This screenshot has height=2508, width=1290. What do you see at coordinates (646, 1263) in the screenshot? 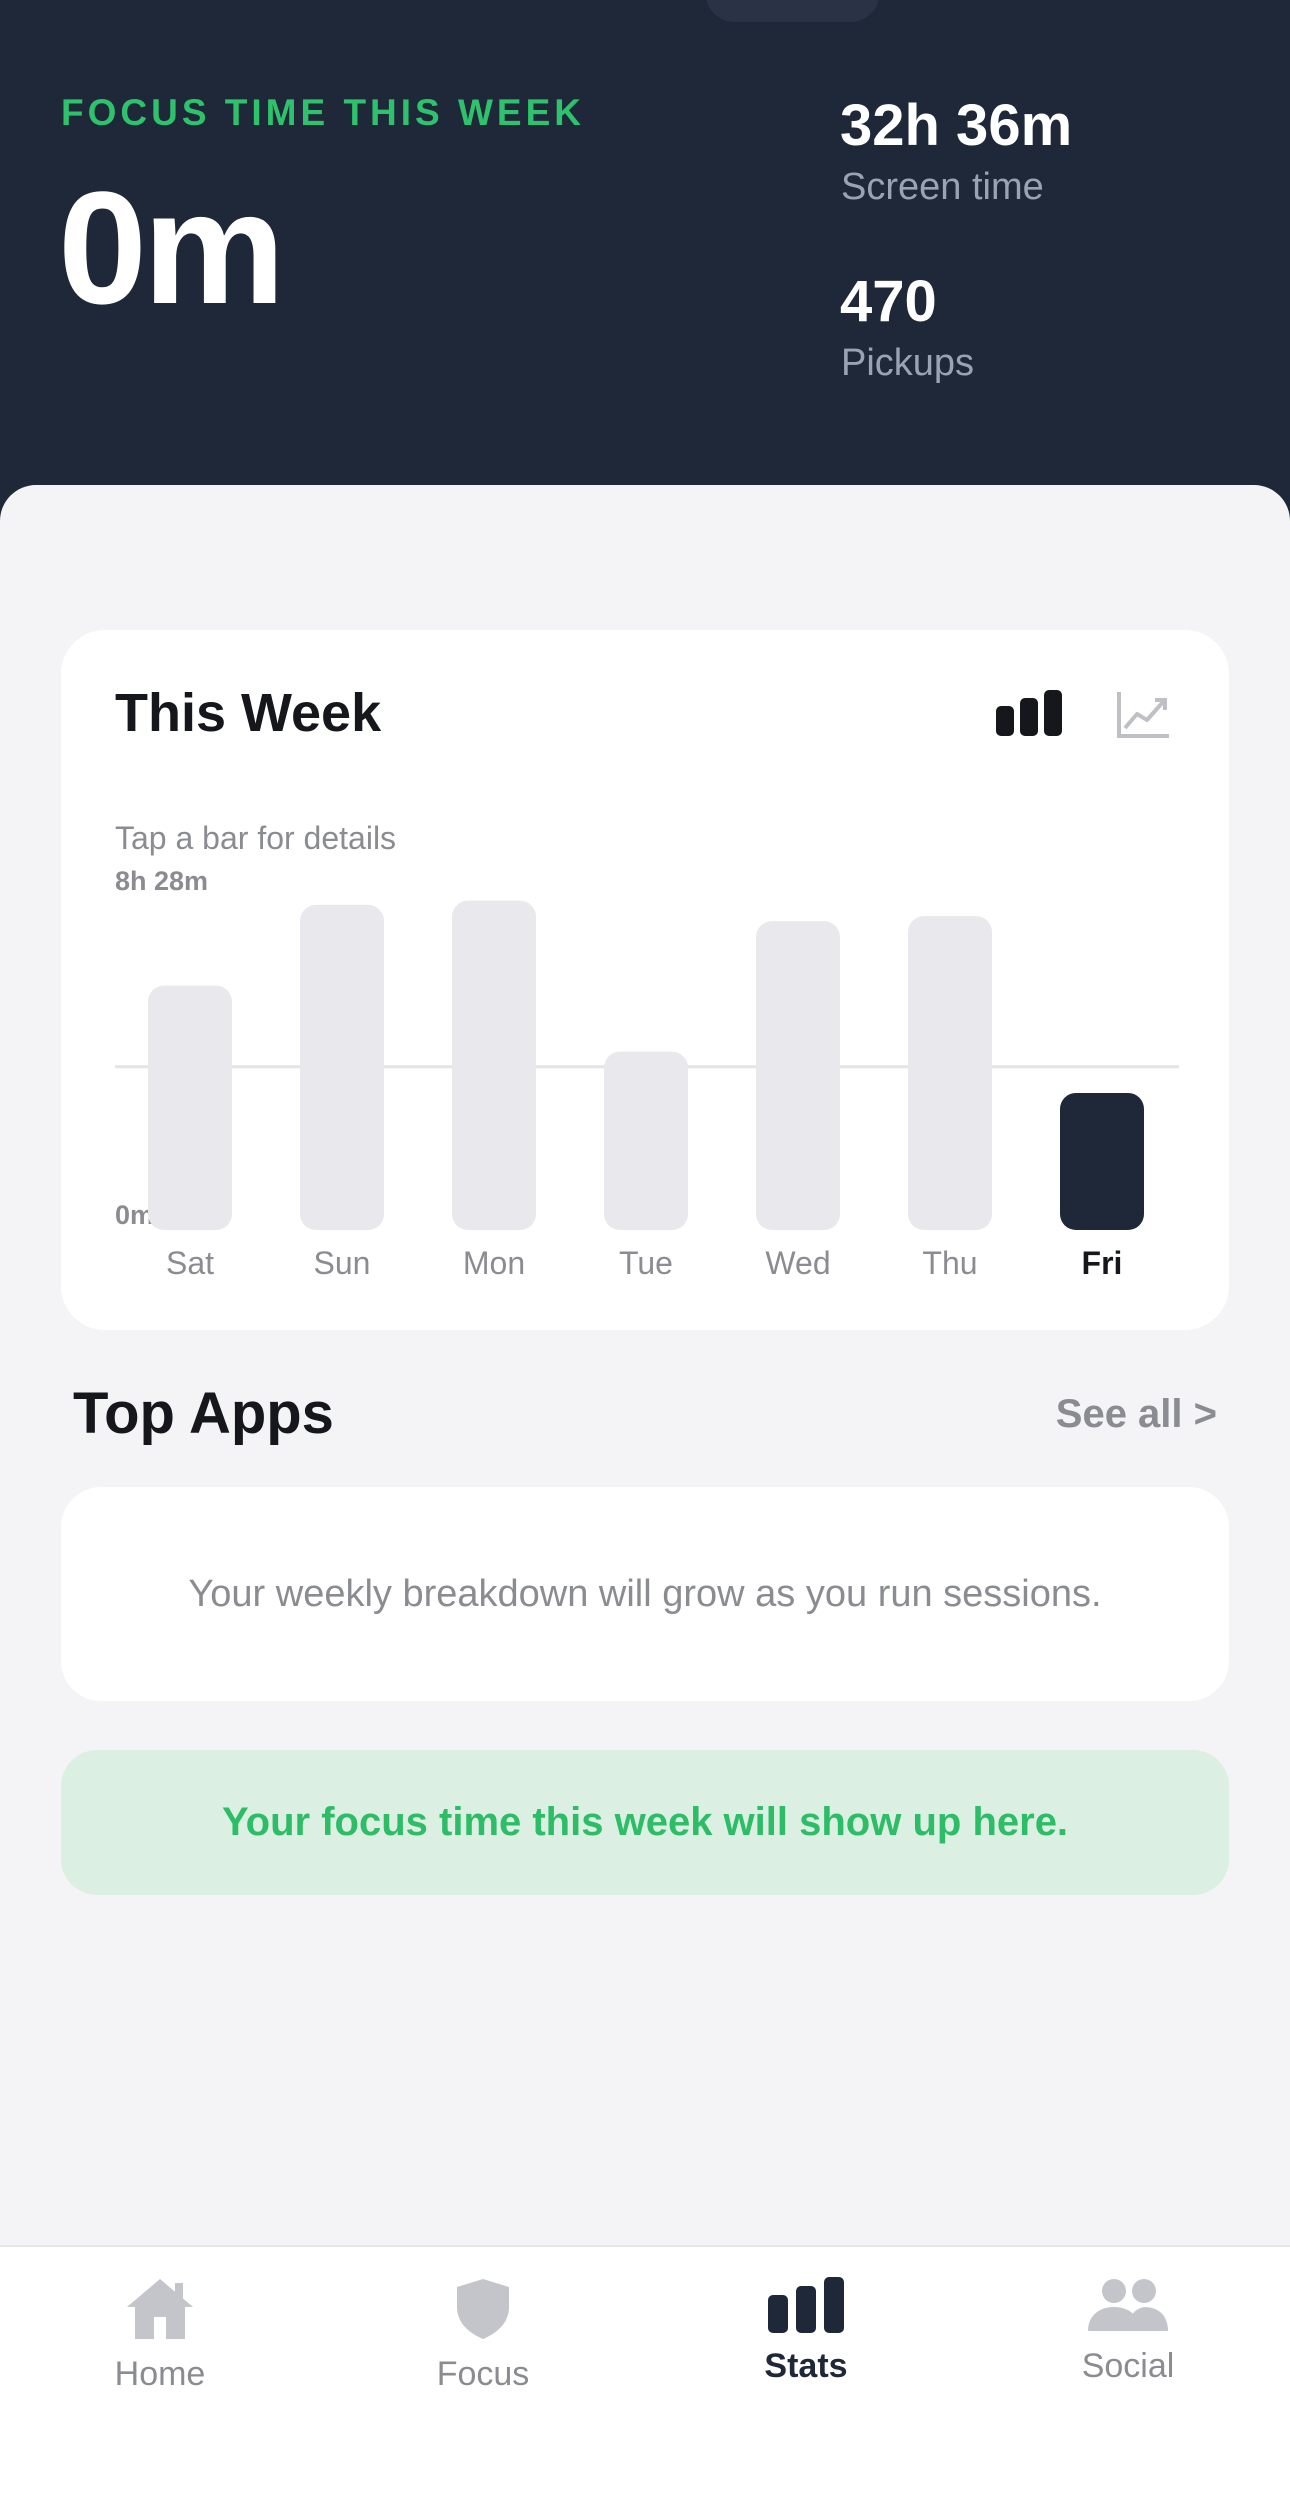
I see `x-label-tue: Tue` at bounding box center [646, 1263].